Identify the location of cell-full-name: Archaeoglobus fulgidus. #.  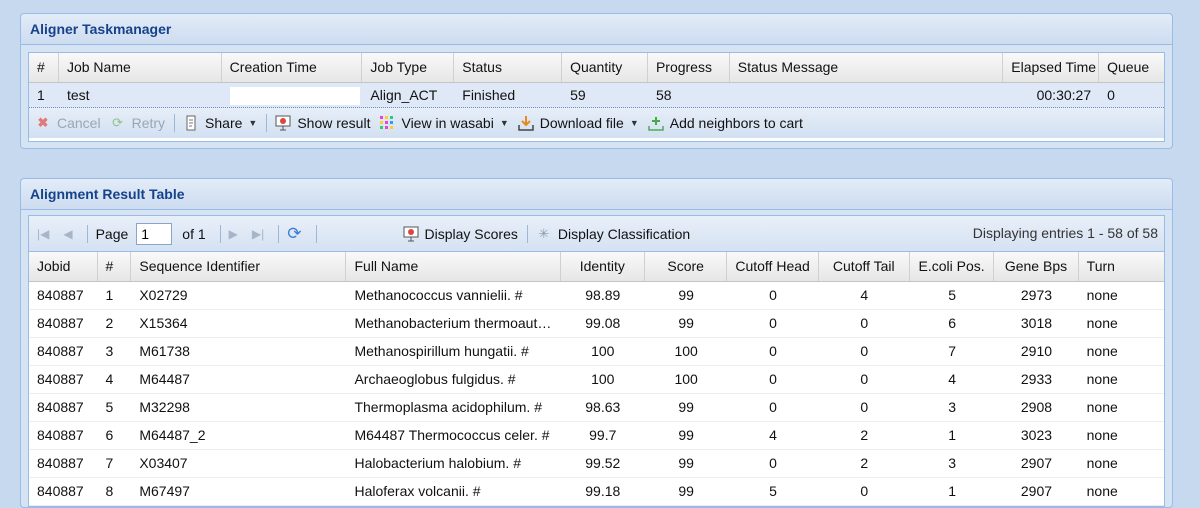
(435, 379).